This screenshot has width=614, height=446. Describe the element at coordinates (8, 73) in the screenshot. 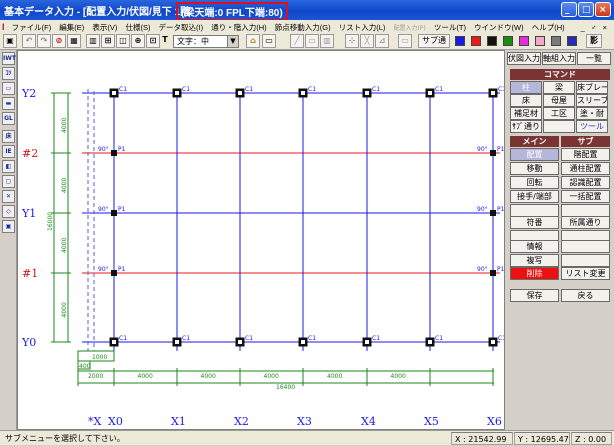

I see `left-tool-icon: ｺｿ` at that location.